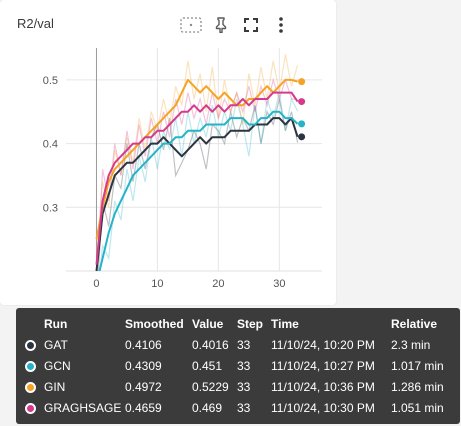 Image resolution: width=461 pixels, height=426 pixels. I want to click on x-tick-label: 0, so click(96, 284).